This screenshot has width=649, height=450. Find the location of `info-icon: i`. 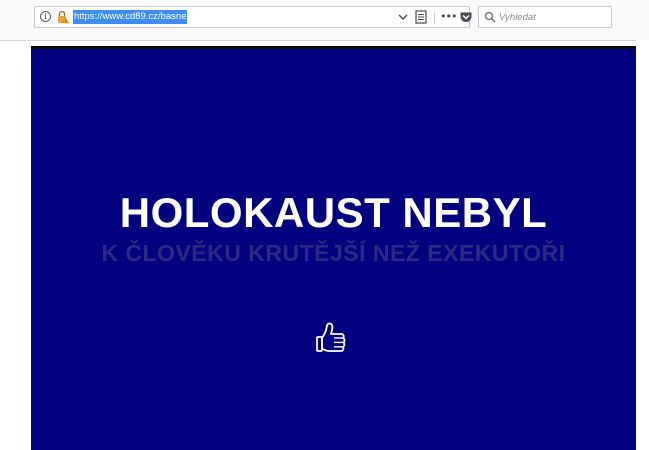

info-icon: i is located at coordinates (45, 16).